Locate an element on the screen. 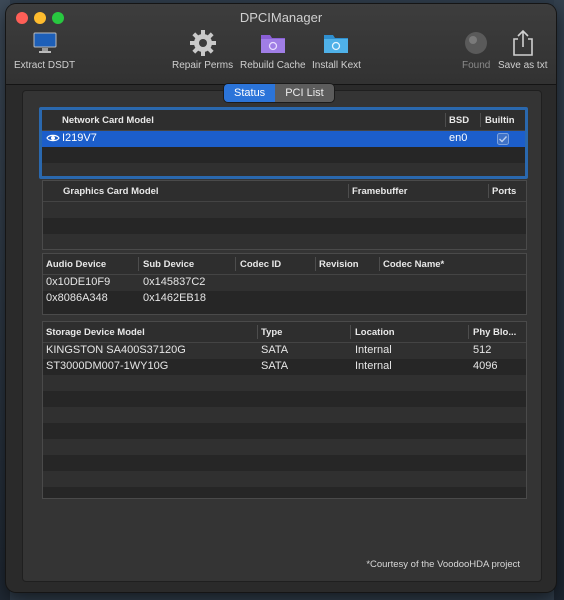 The width and height of the screenshot is (564, 600). audio-device-cell: 0x8086A348 is located at coordinates (77, 298).